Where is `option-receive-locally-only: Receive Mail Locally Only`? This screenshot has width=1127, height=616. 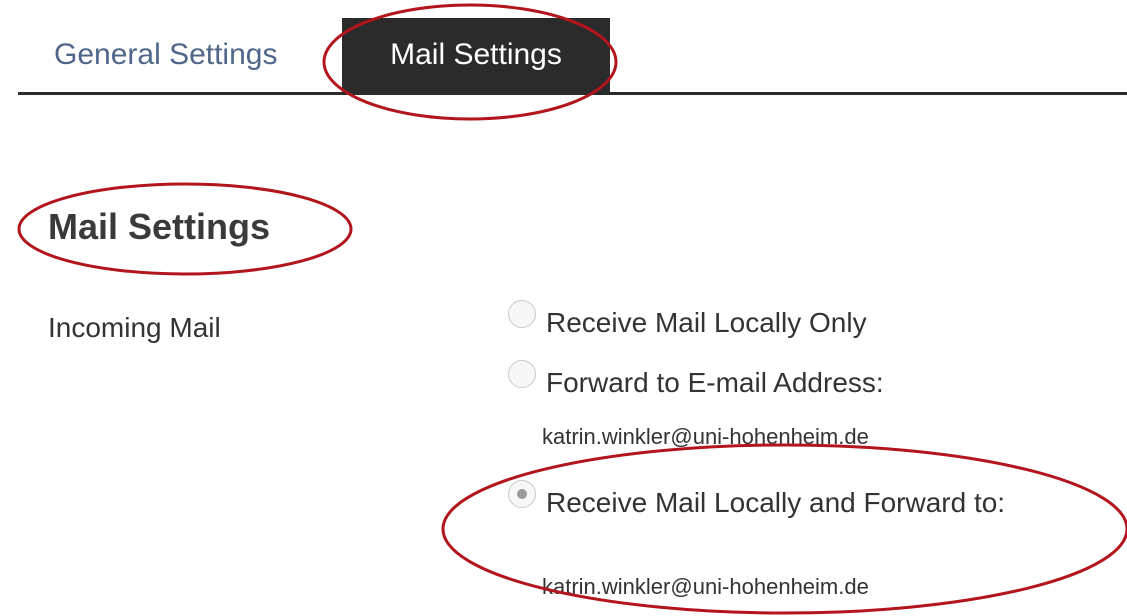 option-receive-locally-only: Receive Mail Locally Only is located at coordinates (687, 320).